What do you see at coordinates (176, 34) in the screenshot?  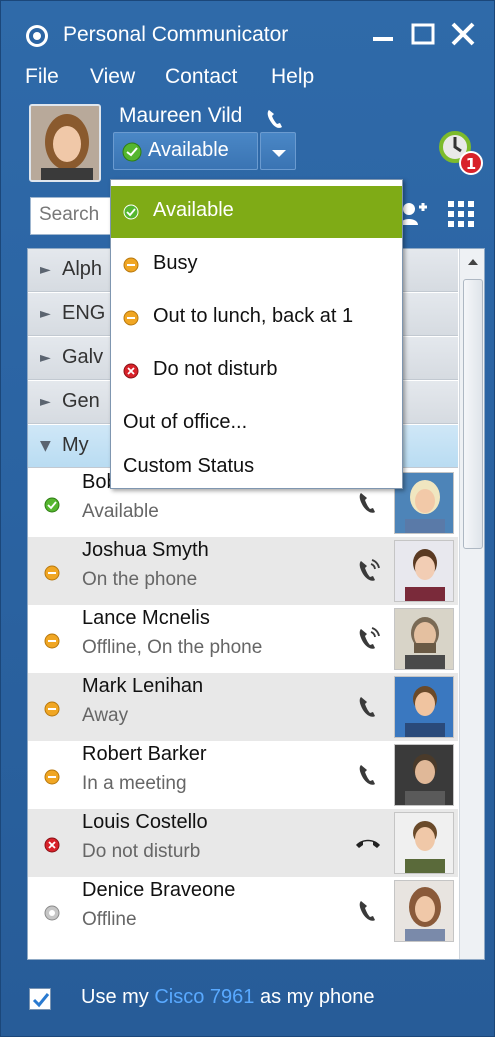 I see `window-title: Personal Communicator` at bounding box center [176, 34].